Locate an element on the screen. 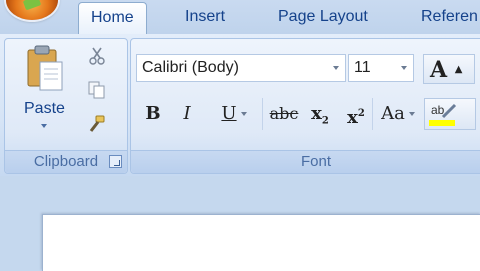 The width and height of the screenshot is (480, 271). paste-dropdown-arrow-icon is located at coordinates (44, 126).